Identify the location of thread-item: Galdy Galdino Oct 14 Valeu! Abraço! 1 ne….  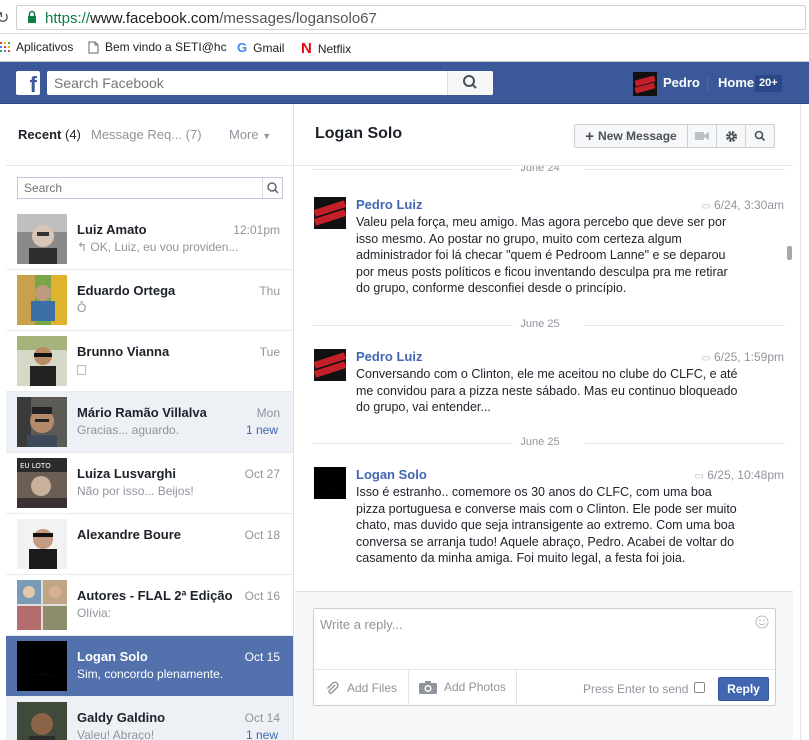
(149, 718).